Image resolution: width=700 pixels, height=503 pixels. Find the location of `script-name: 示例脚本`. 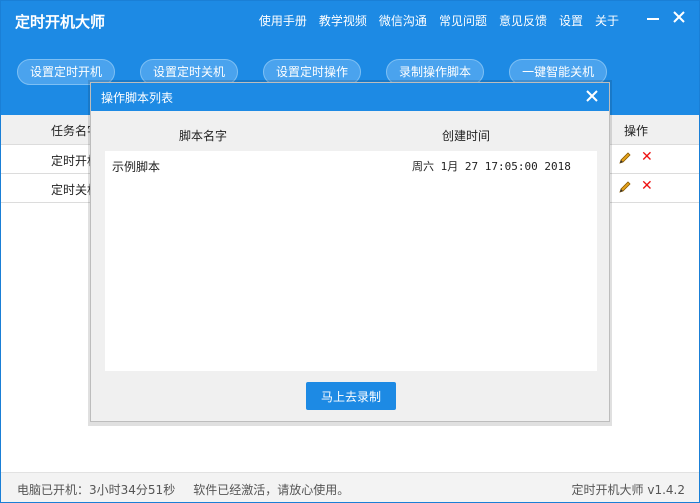

script-name: 示例脚本 is located at coordinates (136, 167).